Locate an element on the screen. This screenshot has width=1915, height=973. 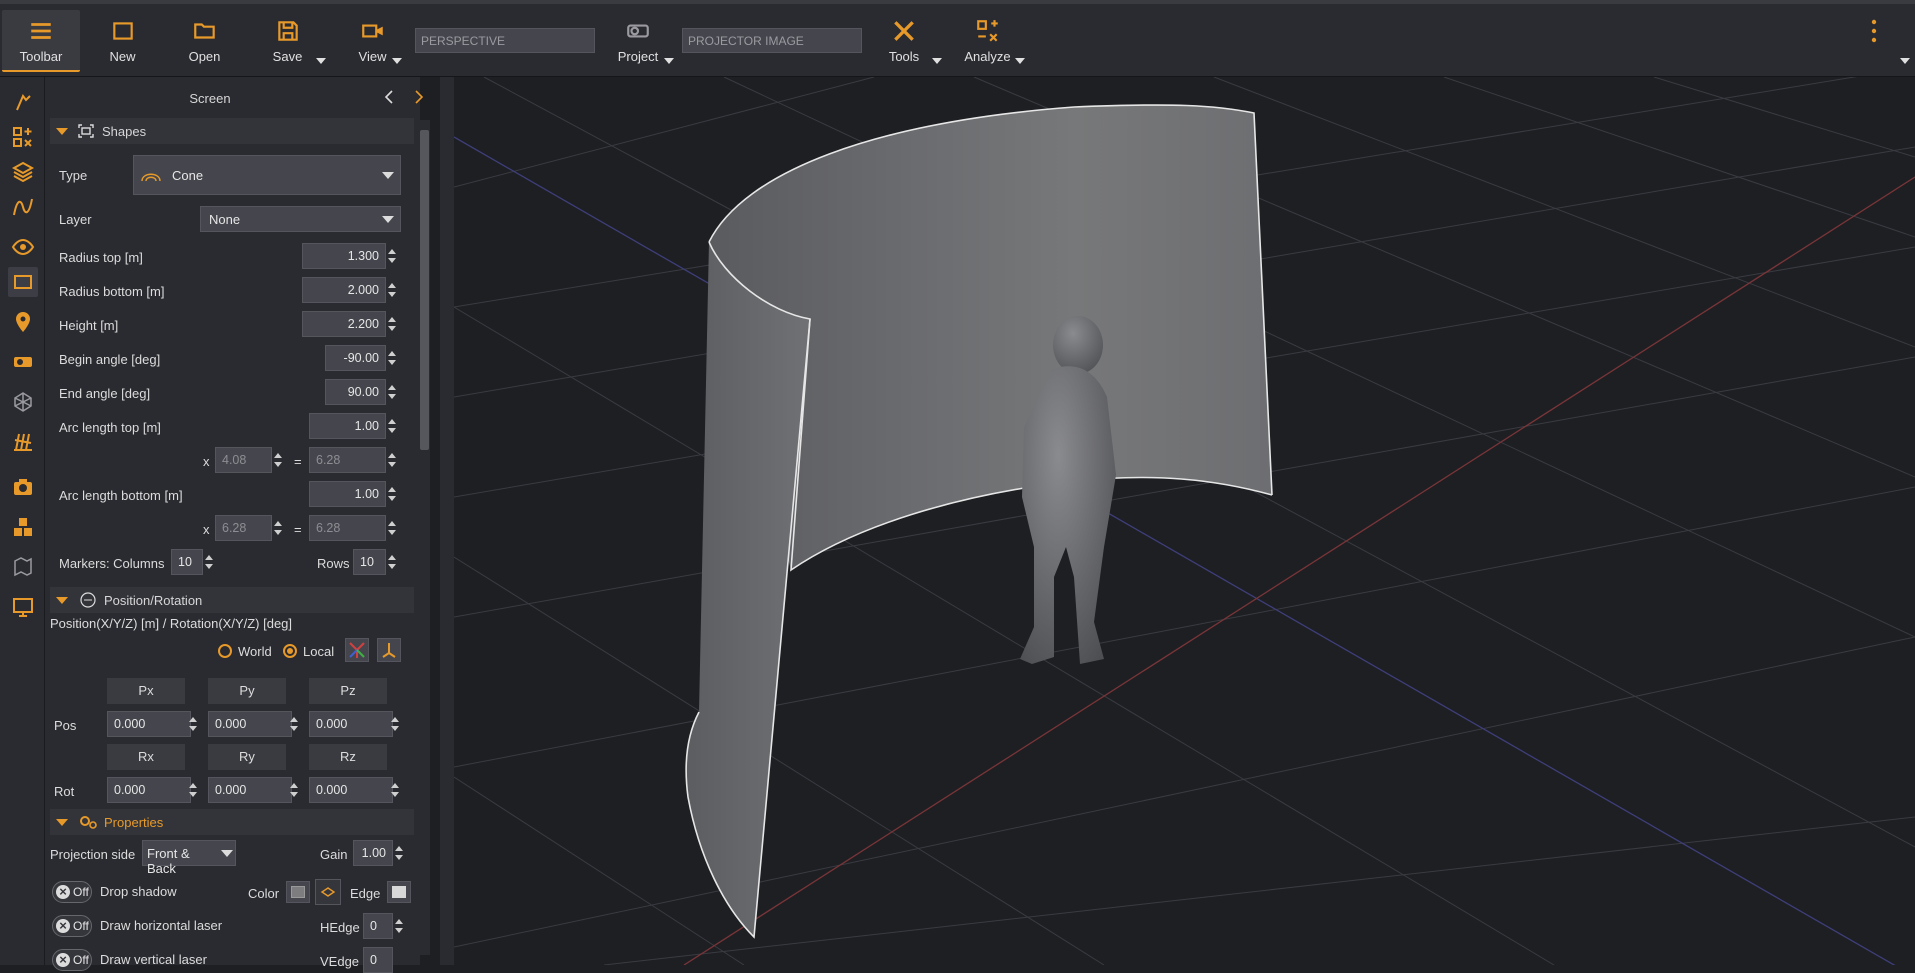
arc-bottom-multiplier-input: 6.28 is located at coordinates (243, 528).